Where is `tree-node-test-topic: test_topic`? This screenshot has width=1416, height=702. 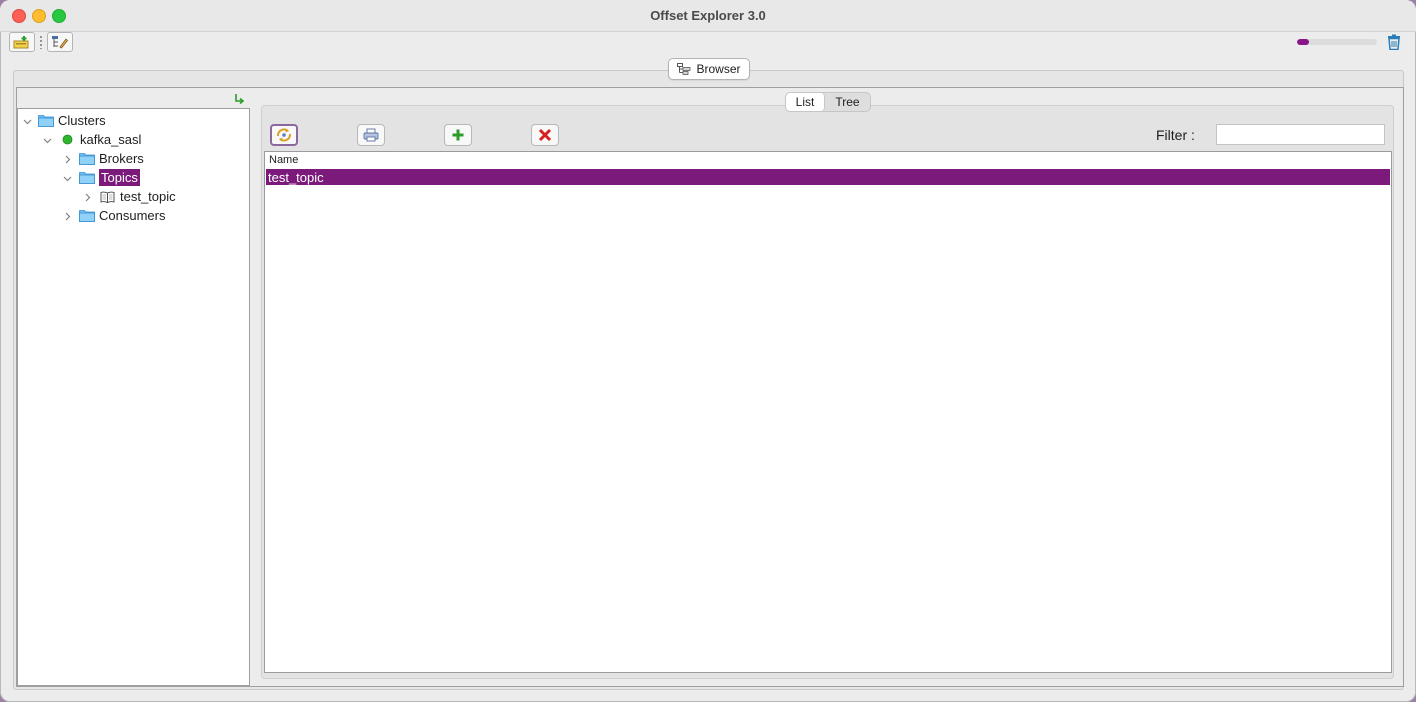 tree-node-test-topic: test_topic is located at coordinates (138, 196).